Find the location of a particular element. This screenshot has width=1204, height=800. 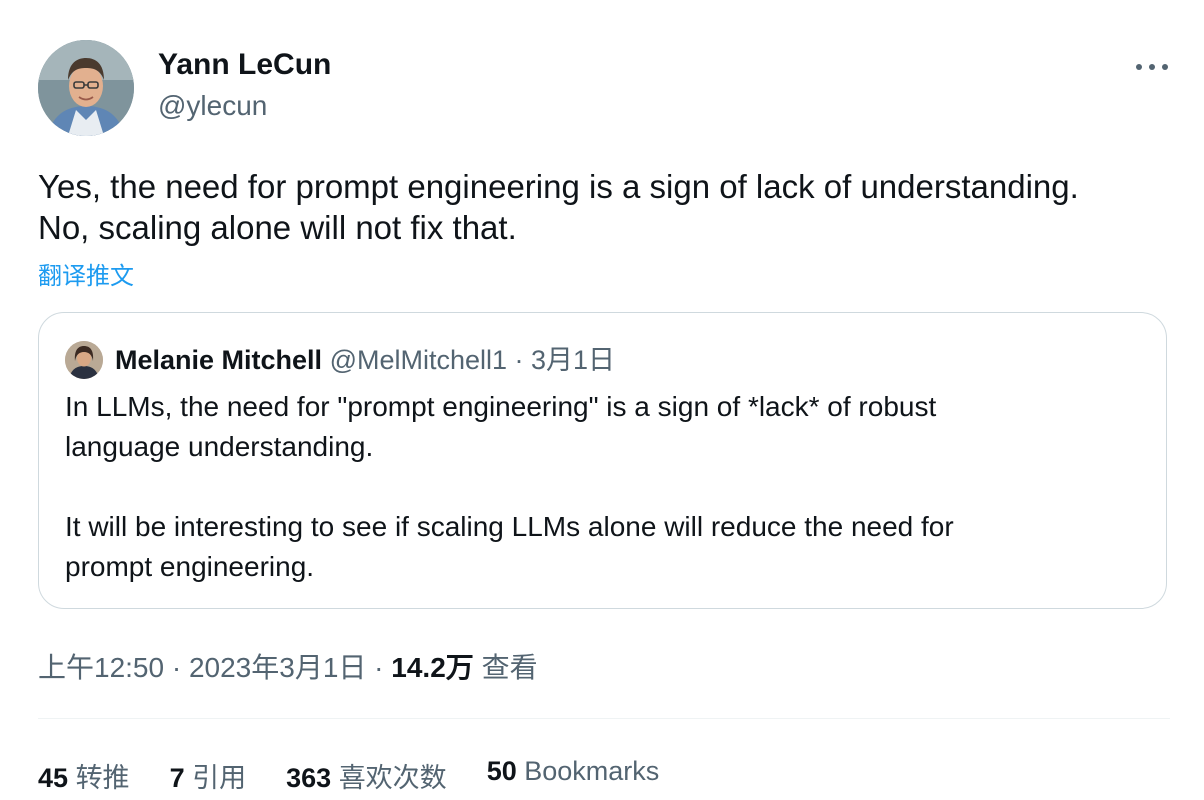

quote-text-line: language understanding. is located at coordinates (219, 446).